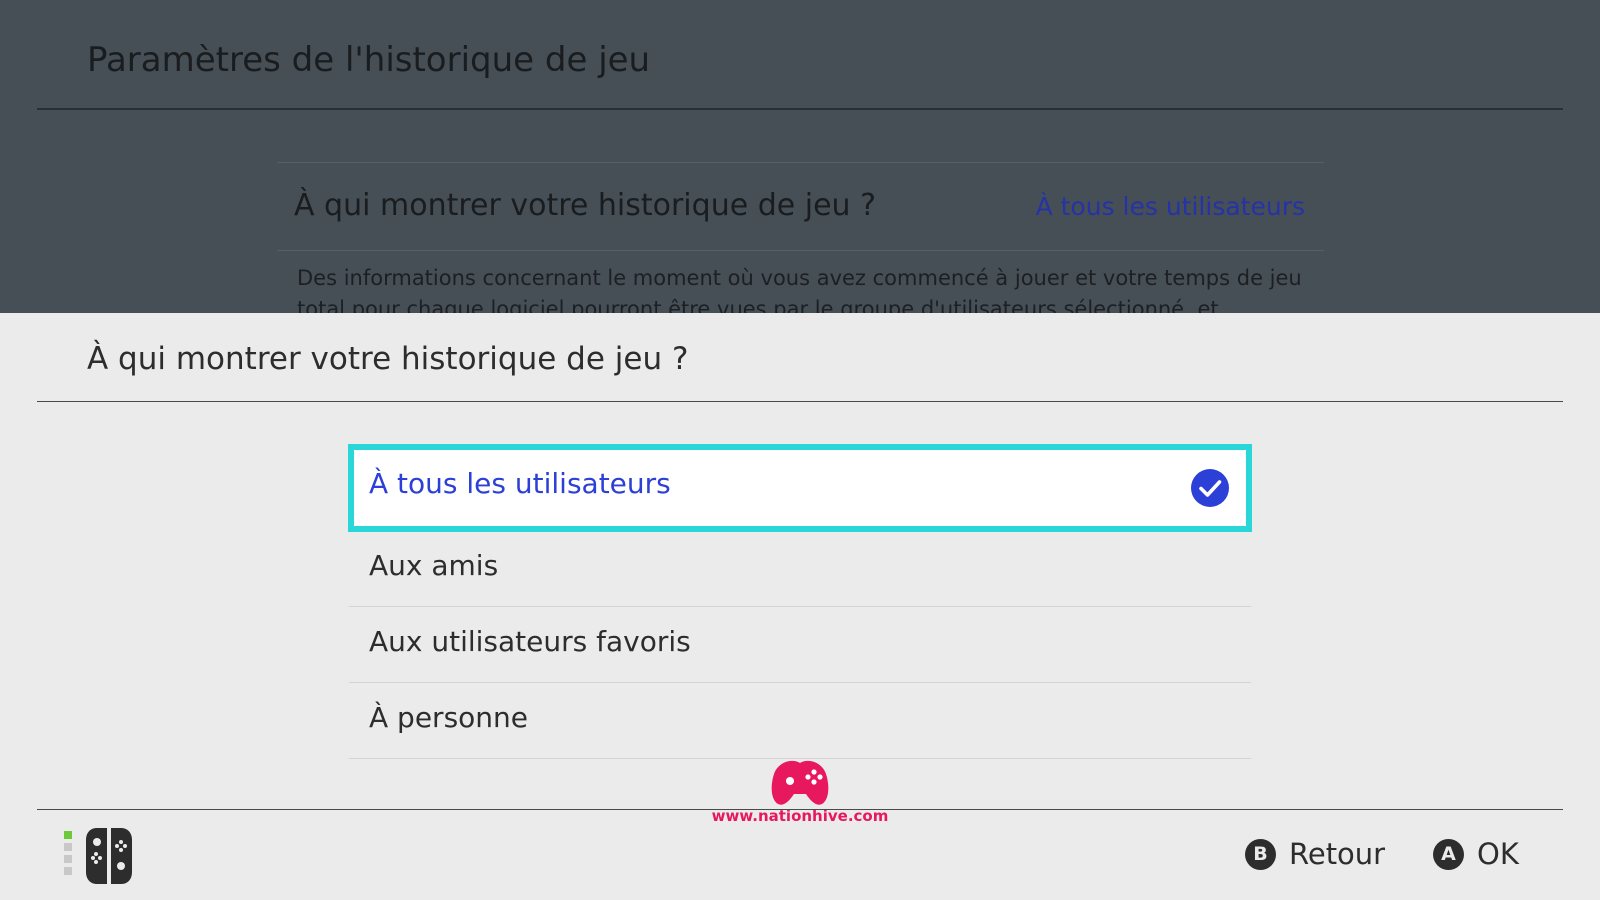 Image resolution: width=1600 pixels, height=900 pixels. I want to click on footer-divider, so click(800, 809).